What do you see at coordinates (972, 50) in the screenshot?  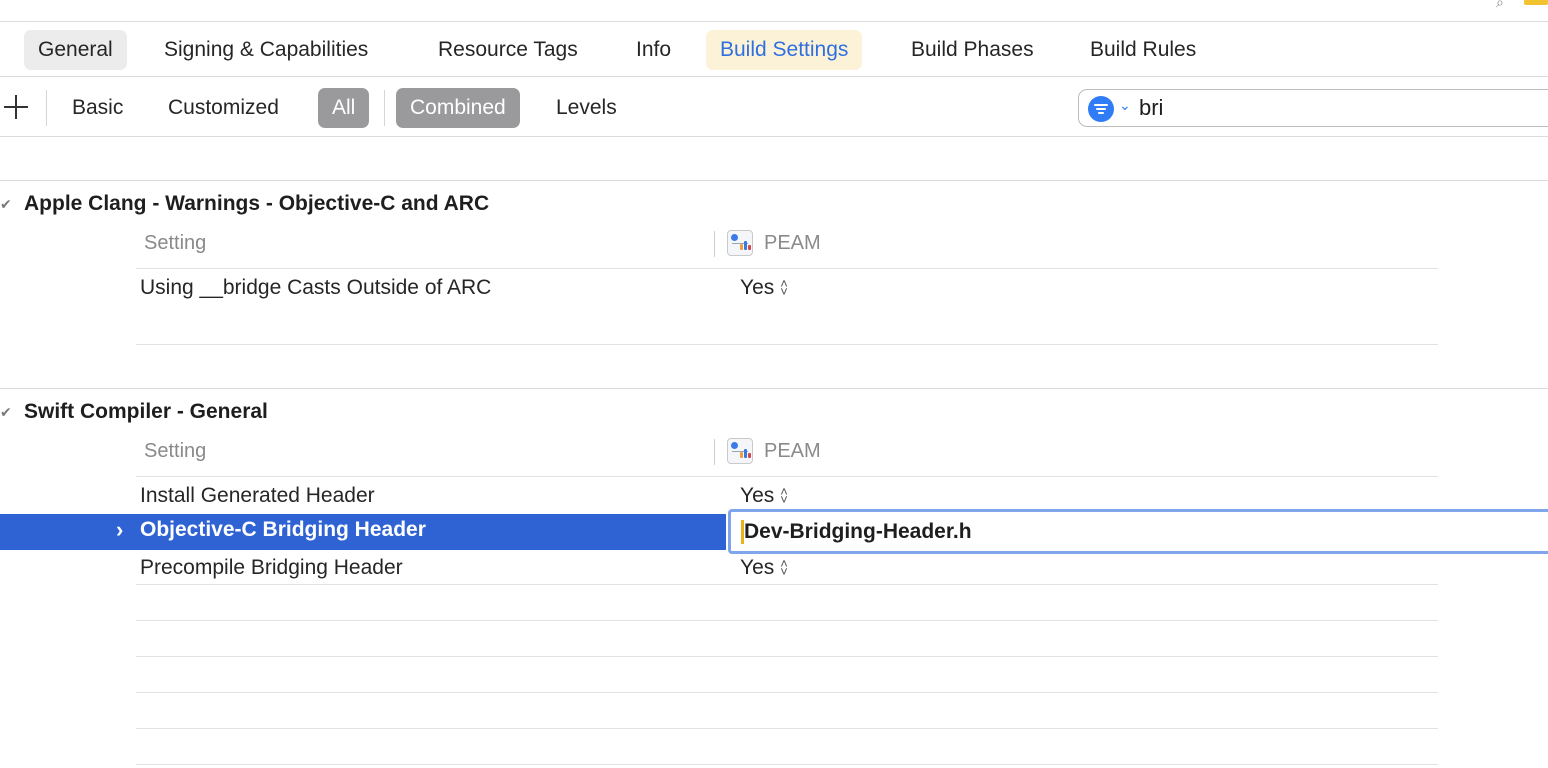 I see `tab-build-phases: Build Phases` at bounding box center [972, 50].